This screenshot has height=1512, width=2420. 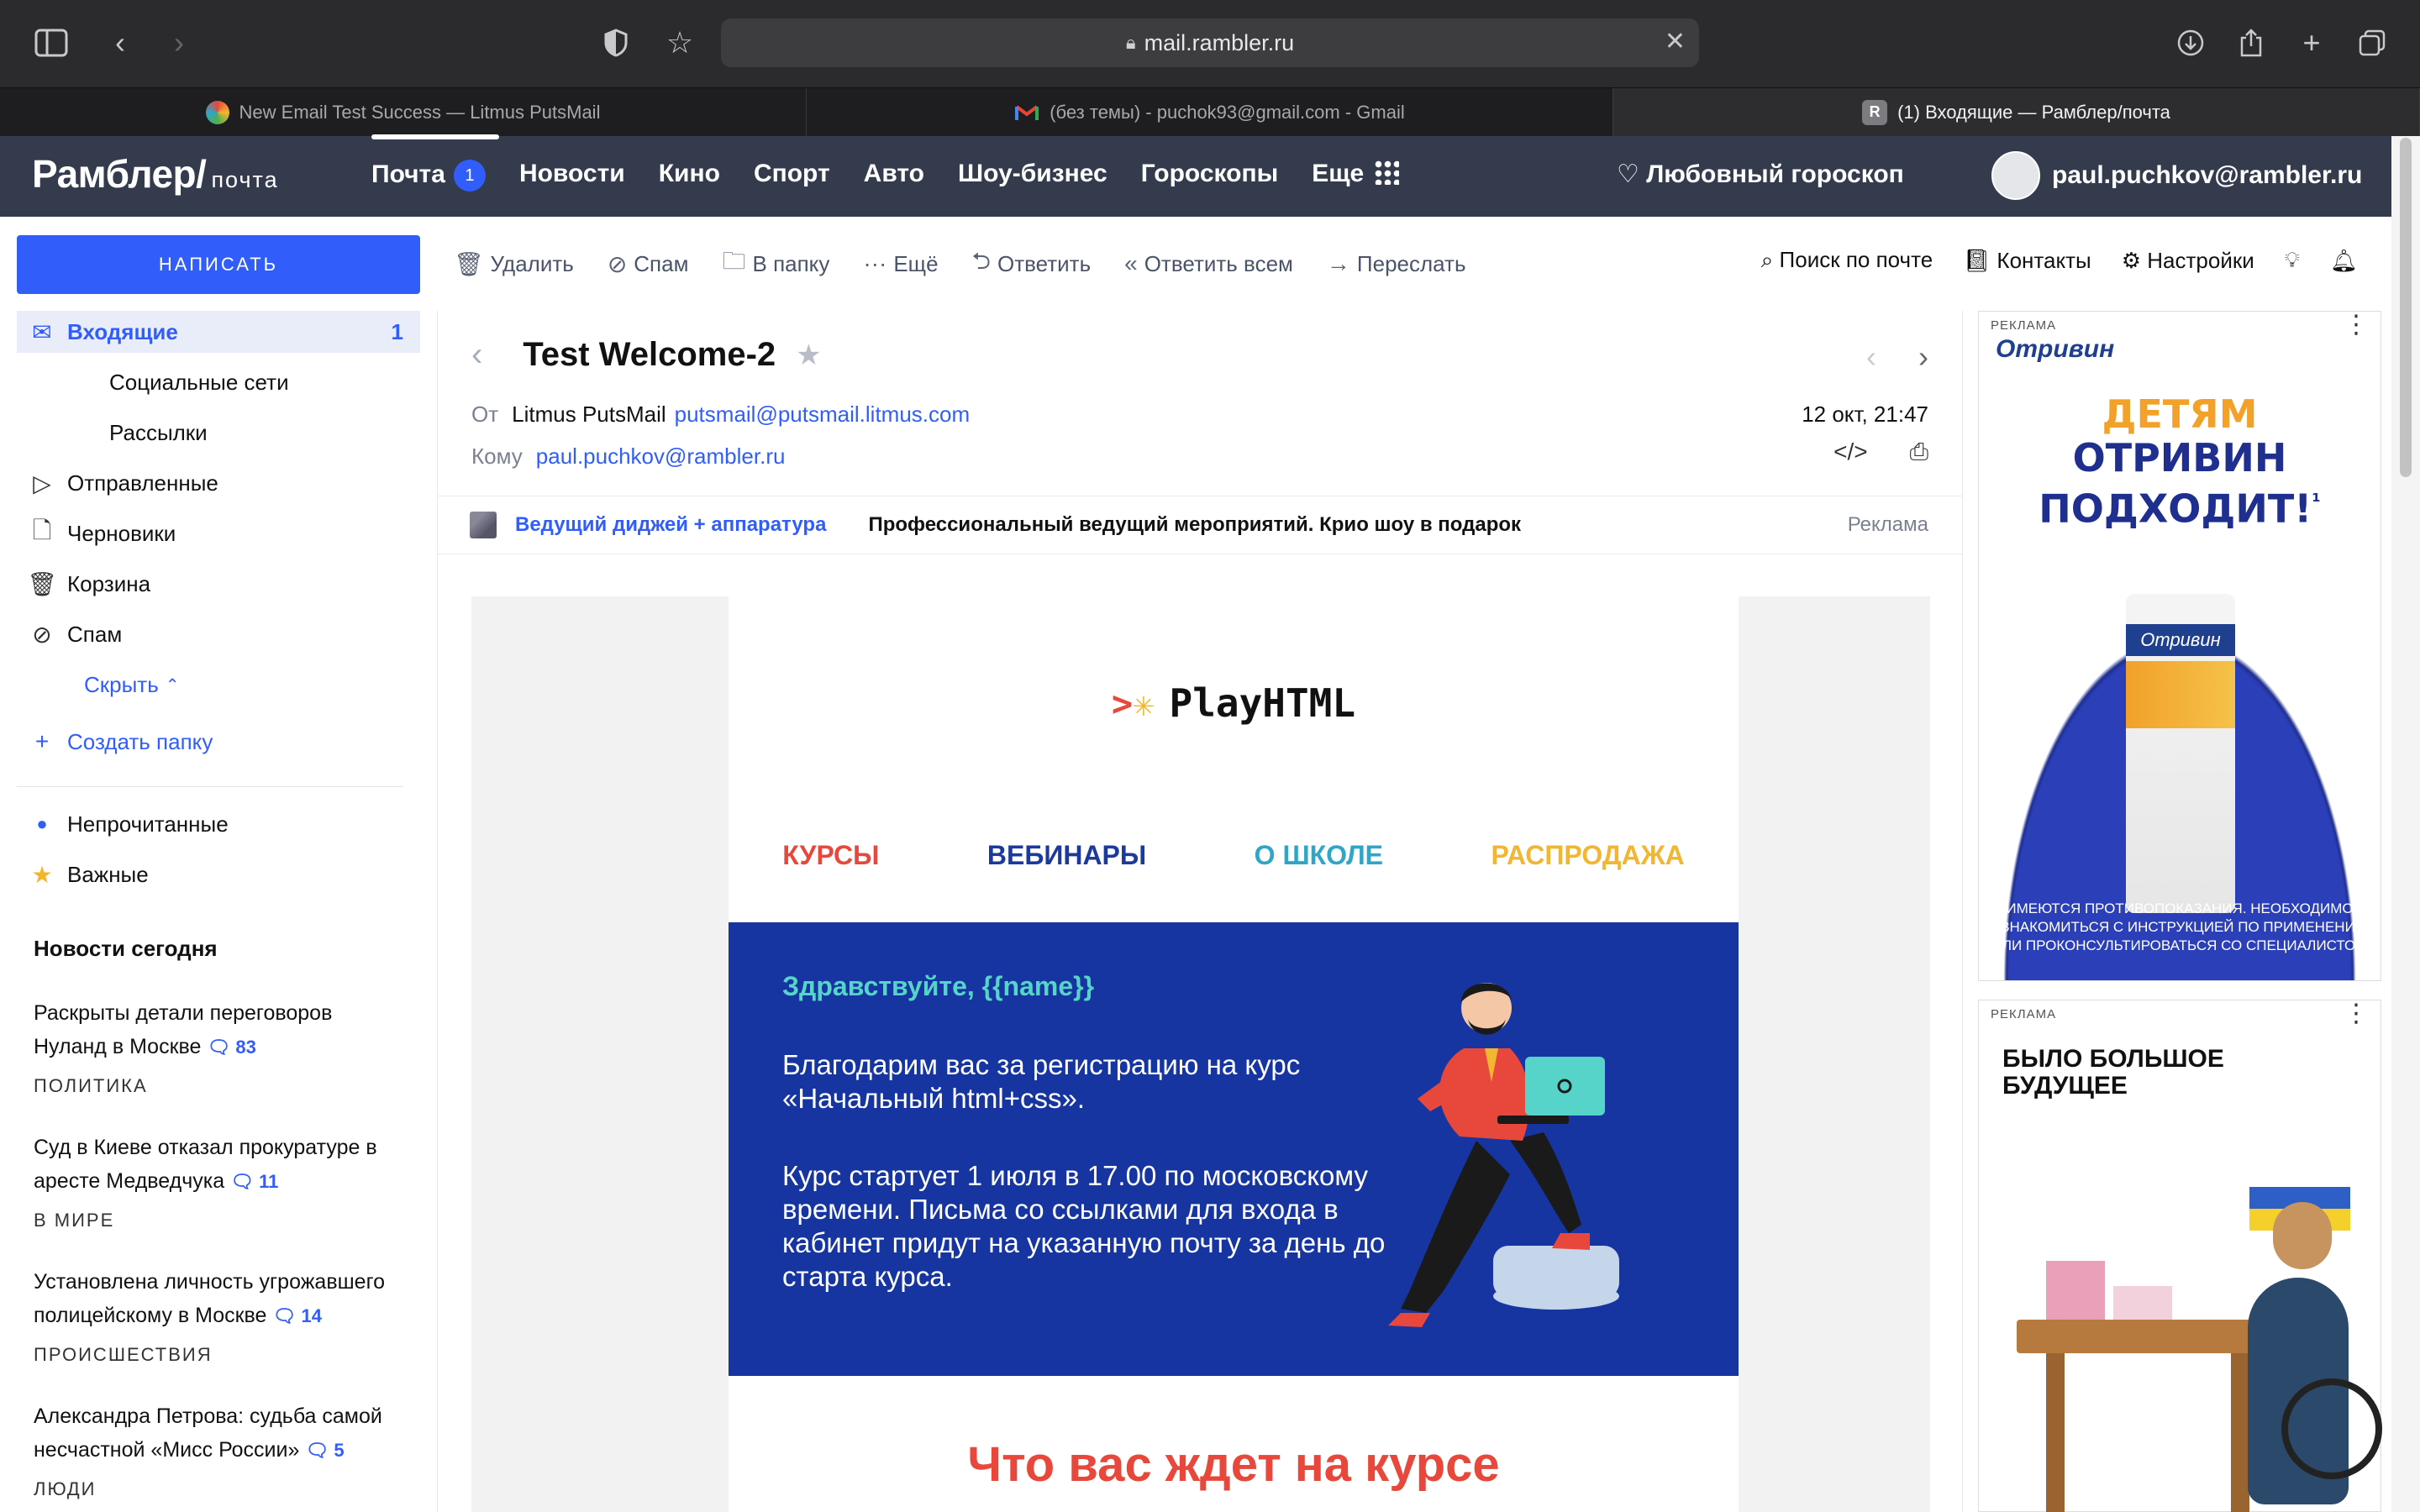 What do you see at coordinates (1209, 176) in the screenshot?
I see `nav-horoscopes: Гороскопы` at bounding box center [1209, 176].